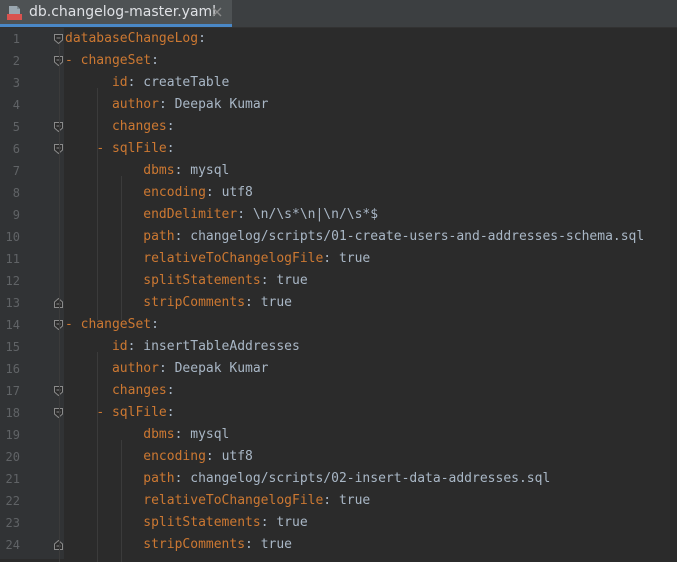 The width and height of the screenshot is (677, 562). Describe the element at coordinates (338, 347) in the screenshot. I see `code-line: 15 id: insertTableAddresses` at that location.